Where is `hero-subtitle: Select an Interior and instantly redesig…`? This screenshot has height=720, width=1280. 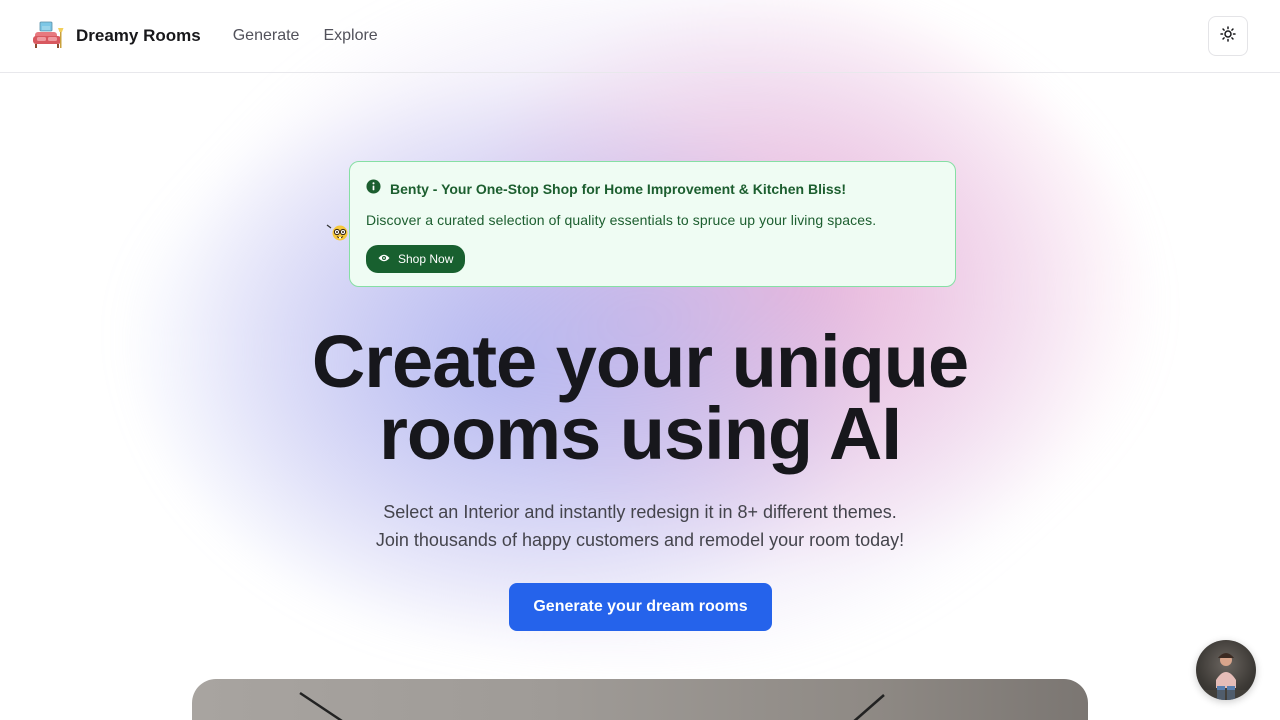 hero-subtitle: Select an Interior and instantly redesig… is located at coordinates (640, 526).